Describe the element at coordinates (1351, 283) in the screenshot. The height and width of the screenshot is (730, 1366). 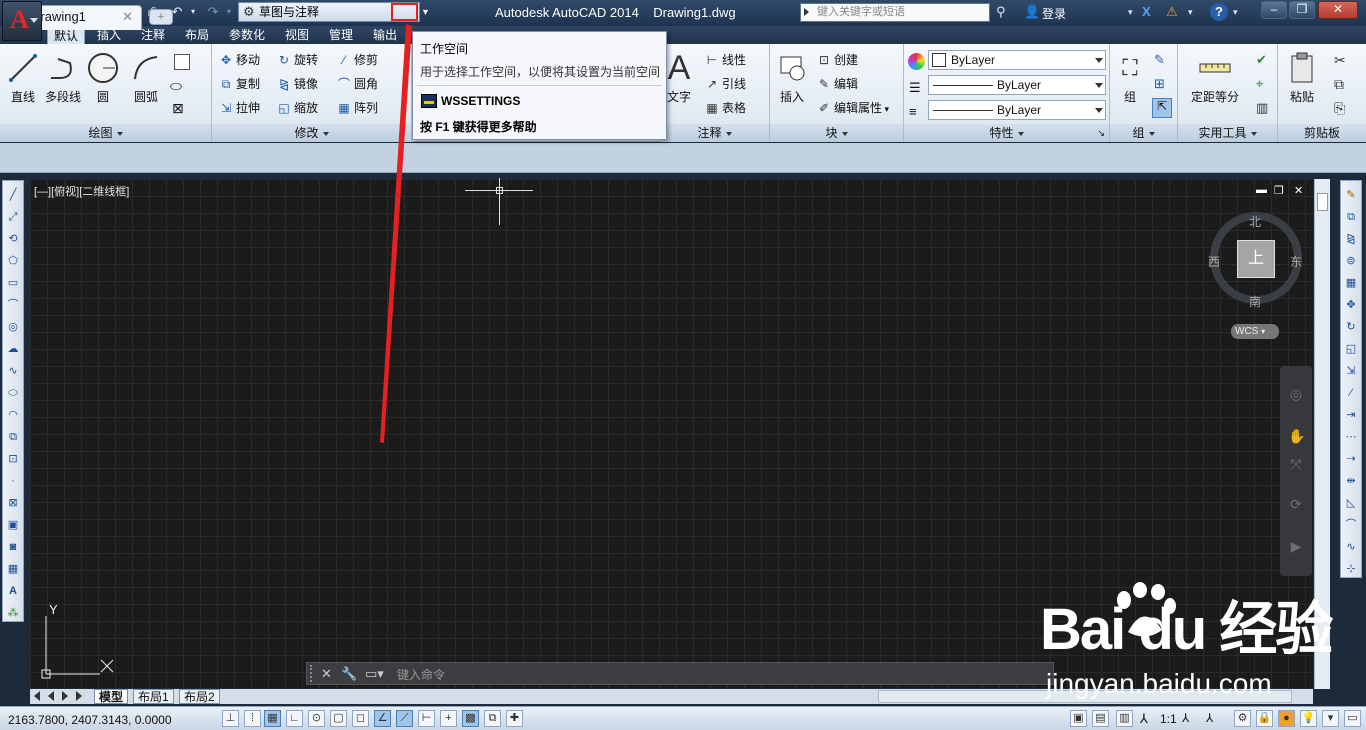
I see `array-icon: ▦` at that location.